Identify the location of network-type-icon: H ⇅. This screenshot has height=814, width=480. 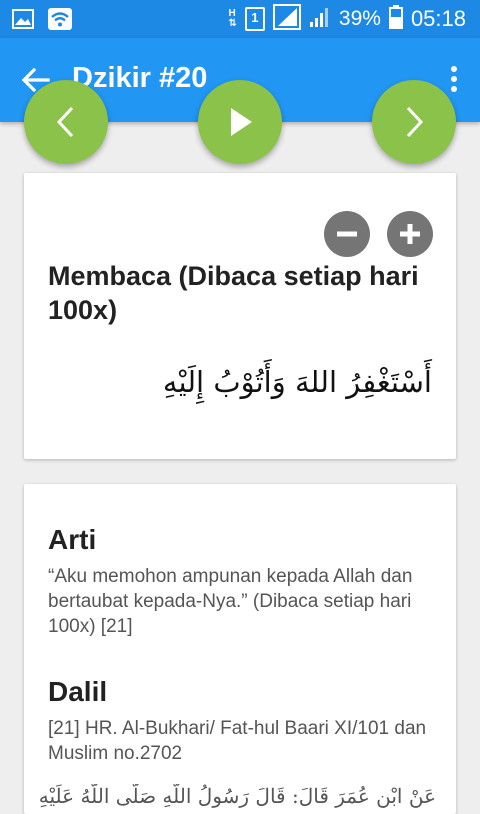
(232, 18).